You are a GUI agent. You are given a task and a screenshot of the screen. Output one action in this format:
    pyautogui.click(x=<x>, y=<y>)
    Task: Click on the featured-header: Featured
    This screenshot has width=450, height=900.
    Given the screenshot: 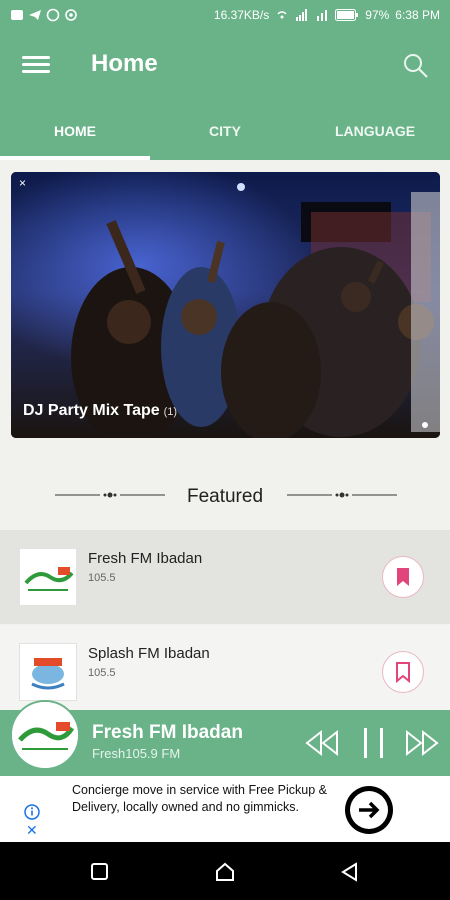 What is the action you would take?
    pyautogui.click(x=225, y=495)
    